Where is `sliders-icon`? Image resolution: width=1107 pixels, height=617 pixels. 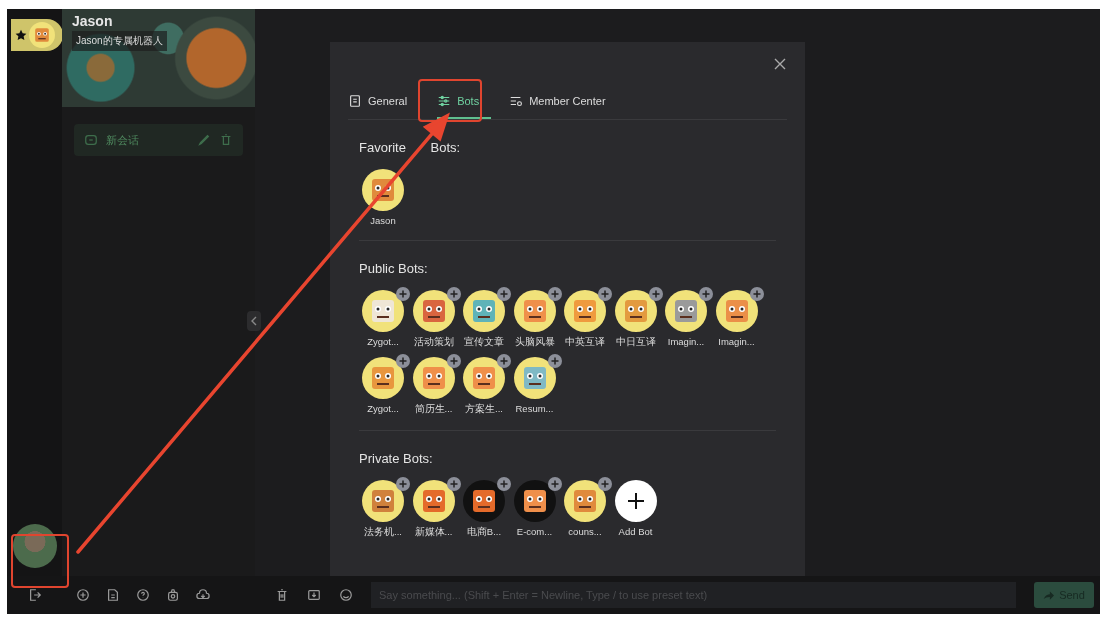
sliders-icon is located at coordinates (444, 101).